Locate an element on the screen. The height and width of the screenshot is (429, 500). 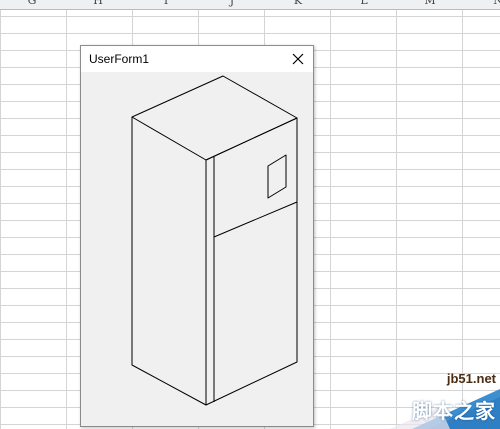
column-header-m: M is located at coordinates (430, 4).